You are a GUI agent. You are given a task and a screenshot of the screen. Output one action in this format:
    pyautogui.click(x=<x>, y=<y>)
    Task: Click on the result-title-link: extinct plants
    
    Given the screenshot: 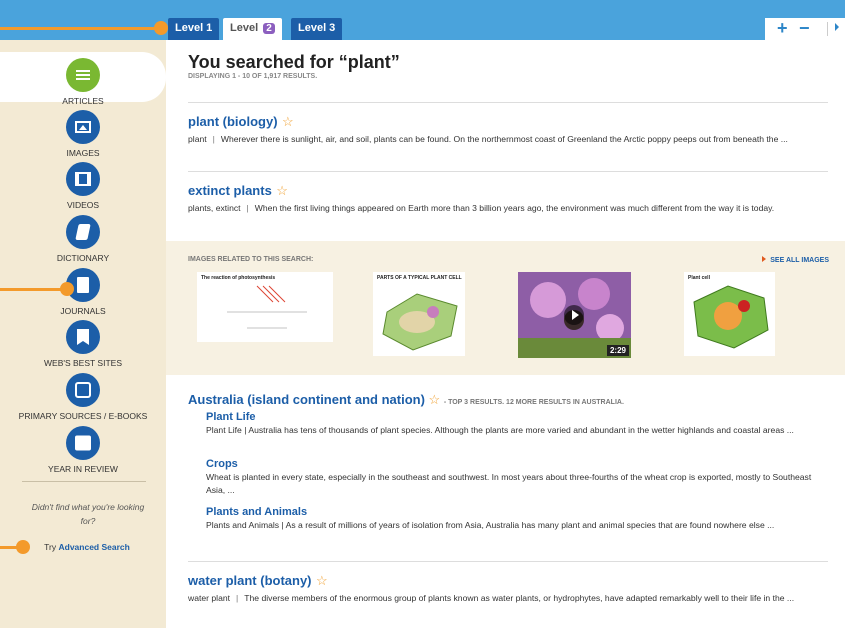 What is the action you would take?
    pyautogui.click(x=230, y=190)
    